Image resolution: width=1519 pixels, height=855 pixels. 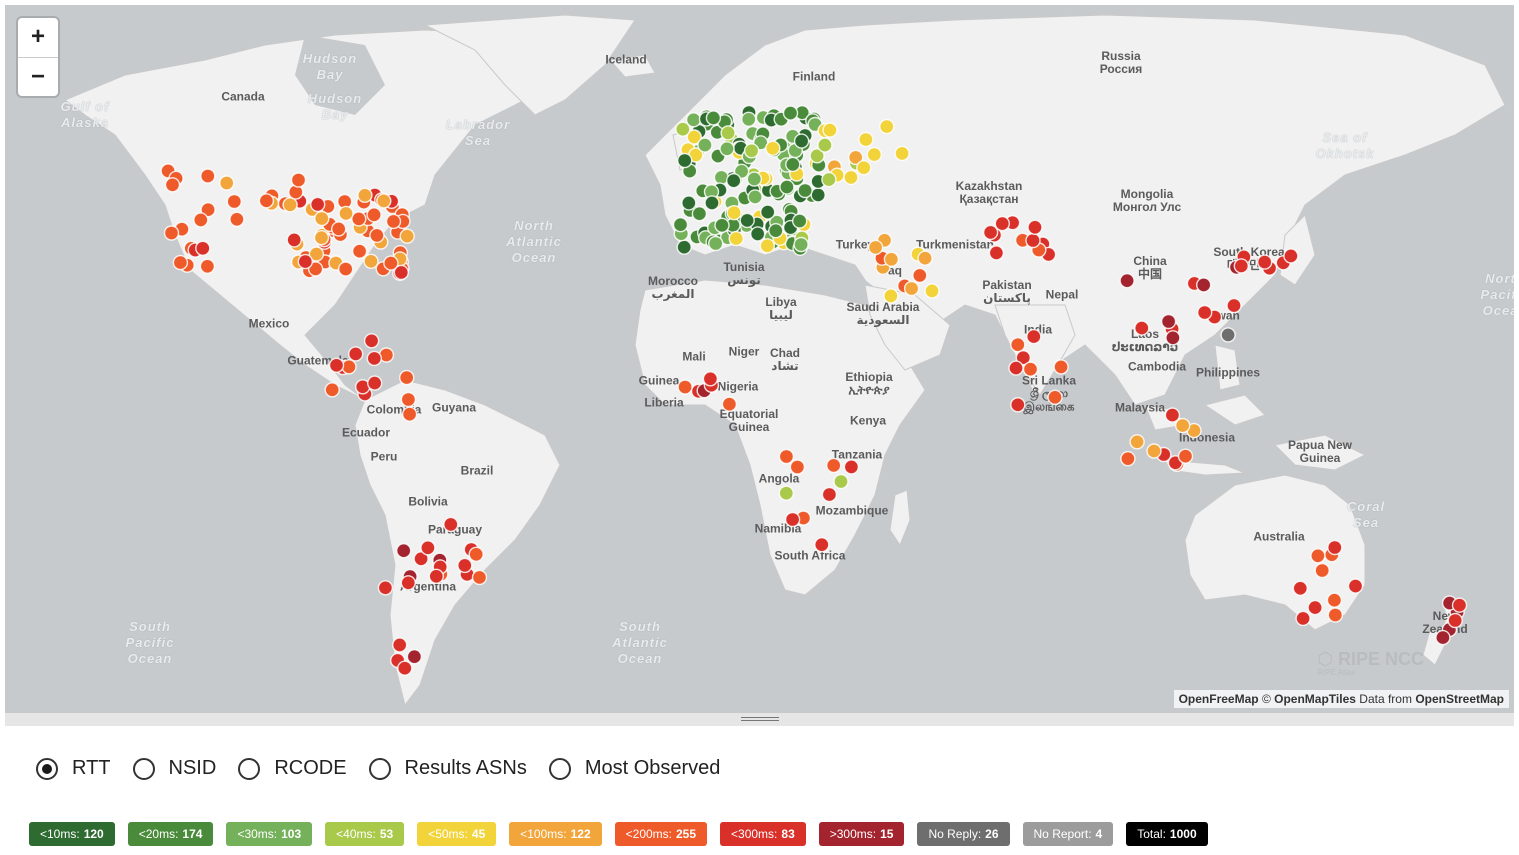 What do you see at coordinates (963, 834) in the screenshot?
I see `legend-chip: No Reply: 26` at bounding box center [963, 834].